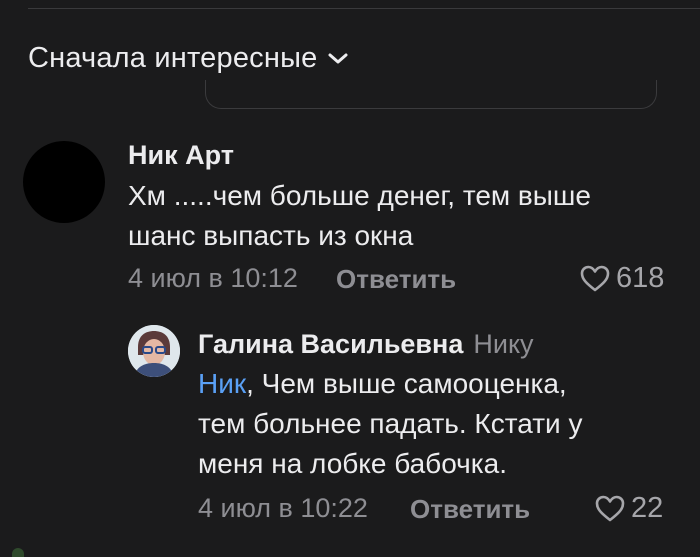 The width and height of the screenshot is (700, 557). What do you see at coordinates (330, 344) in the screenshot?
I see `reply-author: Галина Васильевна` at bounding box center [330, 344].